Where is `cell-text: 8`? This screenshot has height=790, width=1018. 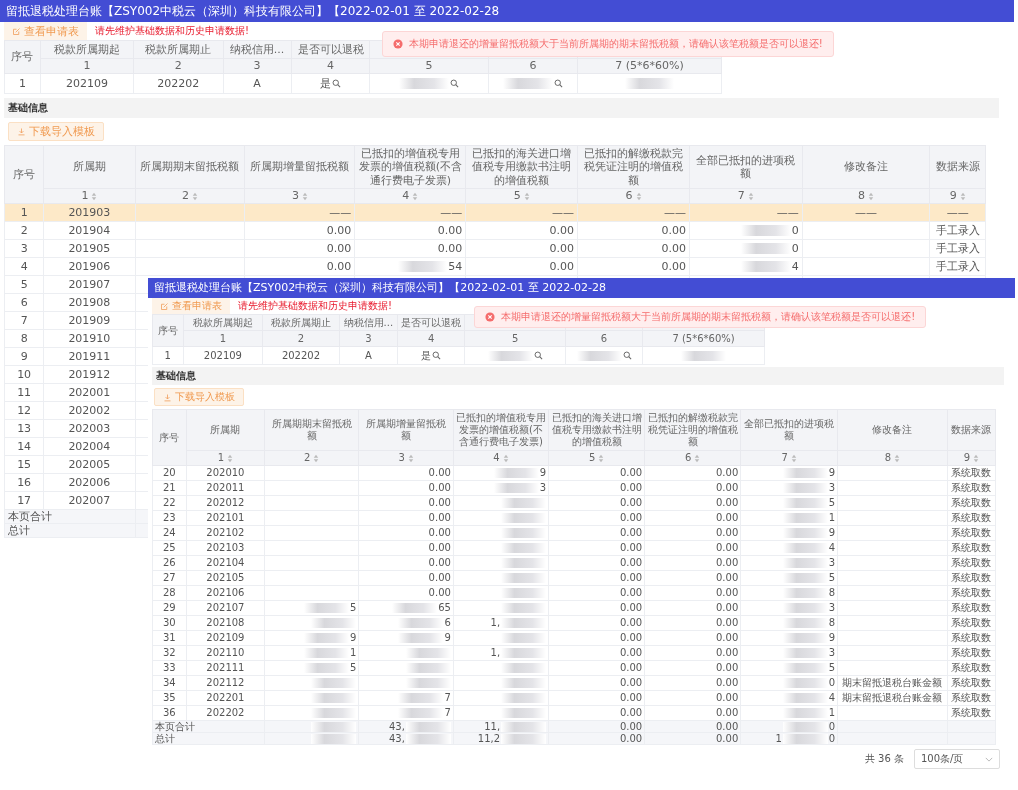 cell-text: 8 is located at coordinates (832, 623).